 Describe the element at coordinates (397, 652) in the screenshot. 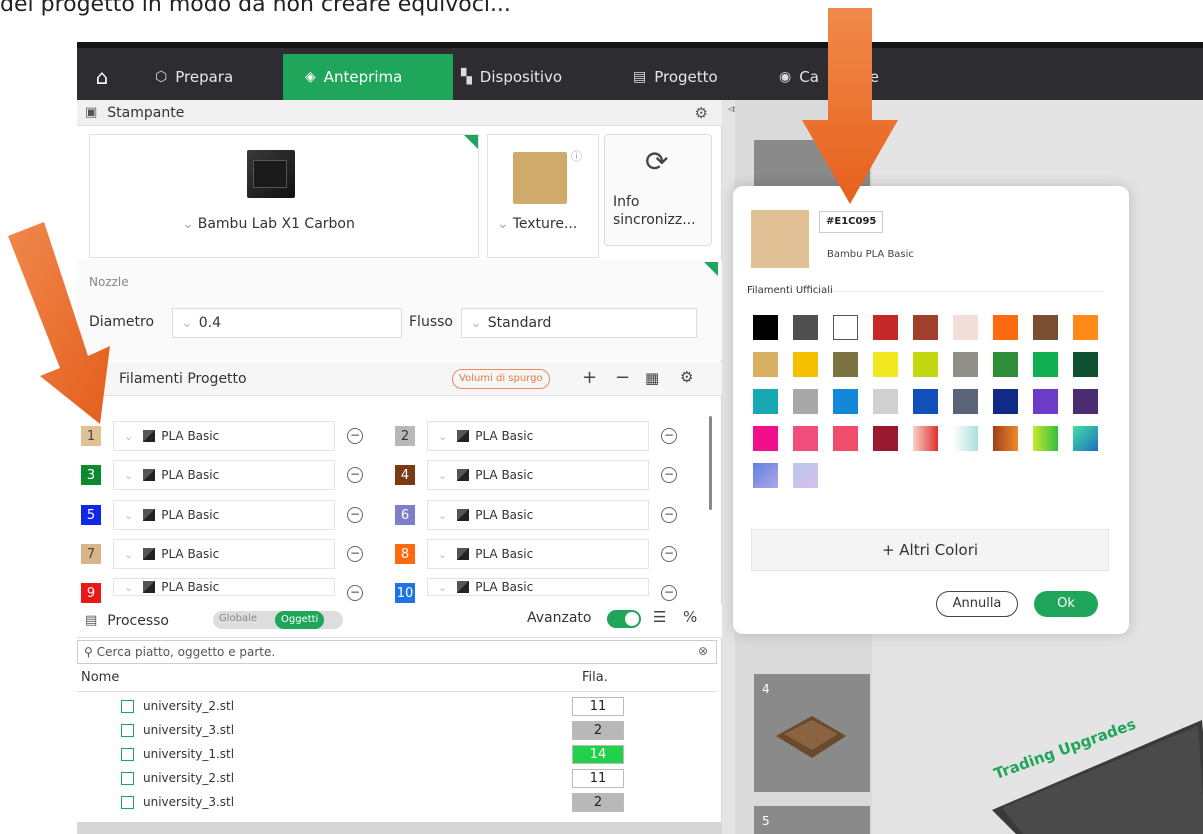

I see `object-search-input: ⚲ Cerca piatto, oggetto e parte. ⊗` at that location.